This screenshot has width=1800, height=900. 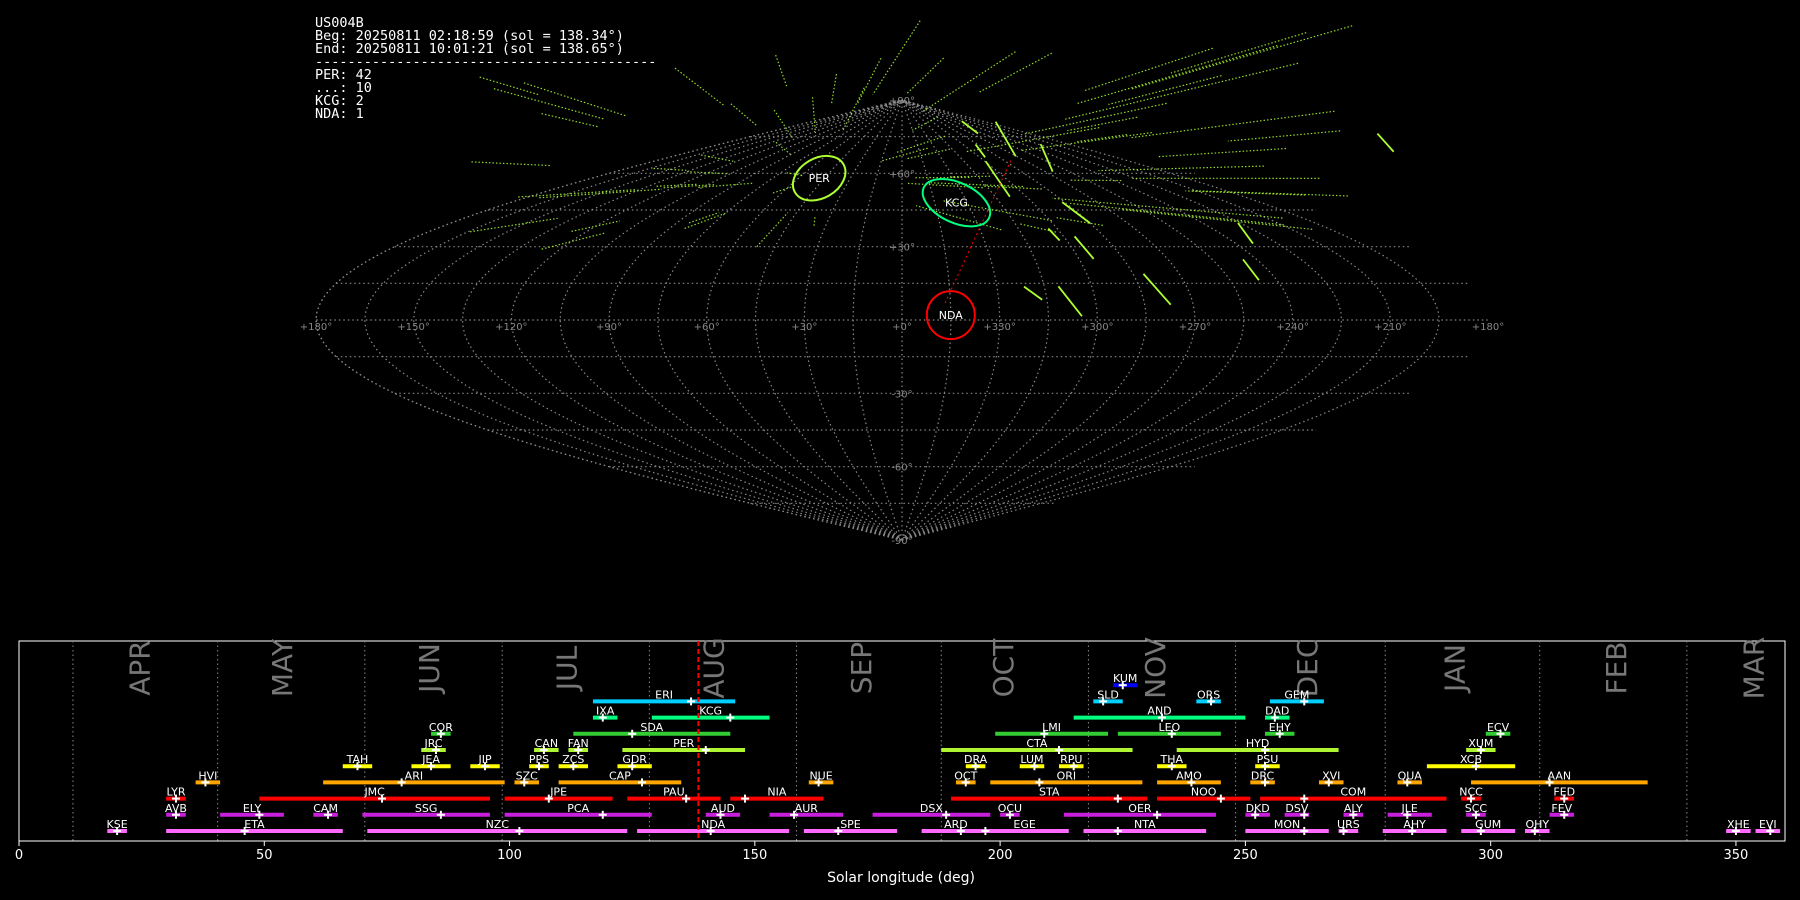 What do you see at coordinates (1097, 327) in the screenshot?
I see `lon-tick-label: +300°` at bounding box center [1097, 327].